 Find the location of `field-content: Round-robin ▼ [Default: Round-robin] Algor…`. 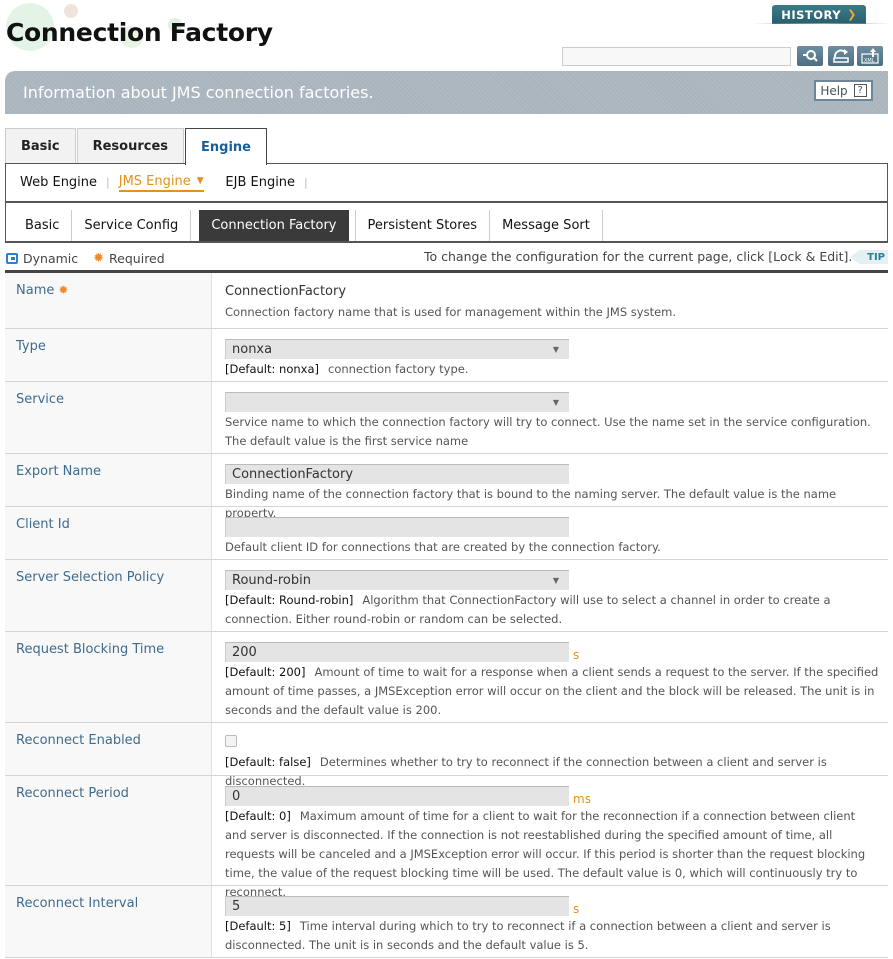

field-content: Round-robin ▼ [Default: Round-robin] Algor… is located at coordinates (550, 595).